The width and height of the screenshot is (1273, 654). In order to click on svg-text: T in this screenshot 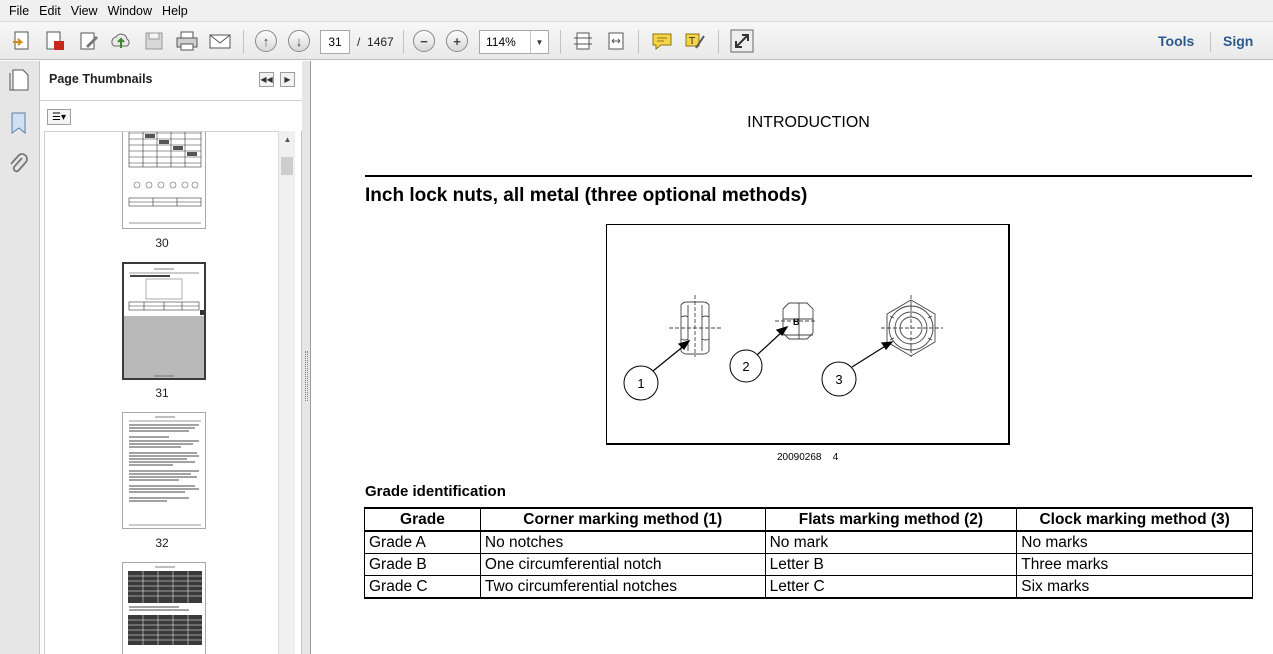, I will do `click(692, 41)`.